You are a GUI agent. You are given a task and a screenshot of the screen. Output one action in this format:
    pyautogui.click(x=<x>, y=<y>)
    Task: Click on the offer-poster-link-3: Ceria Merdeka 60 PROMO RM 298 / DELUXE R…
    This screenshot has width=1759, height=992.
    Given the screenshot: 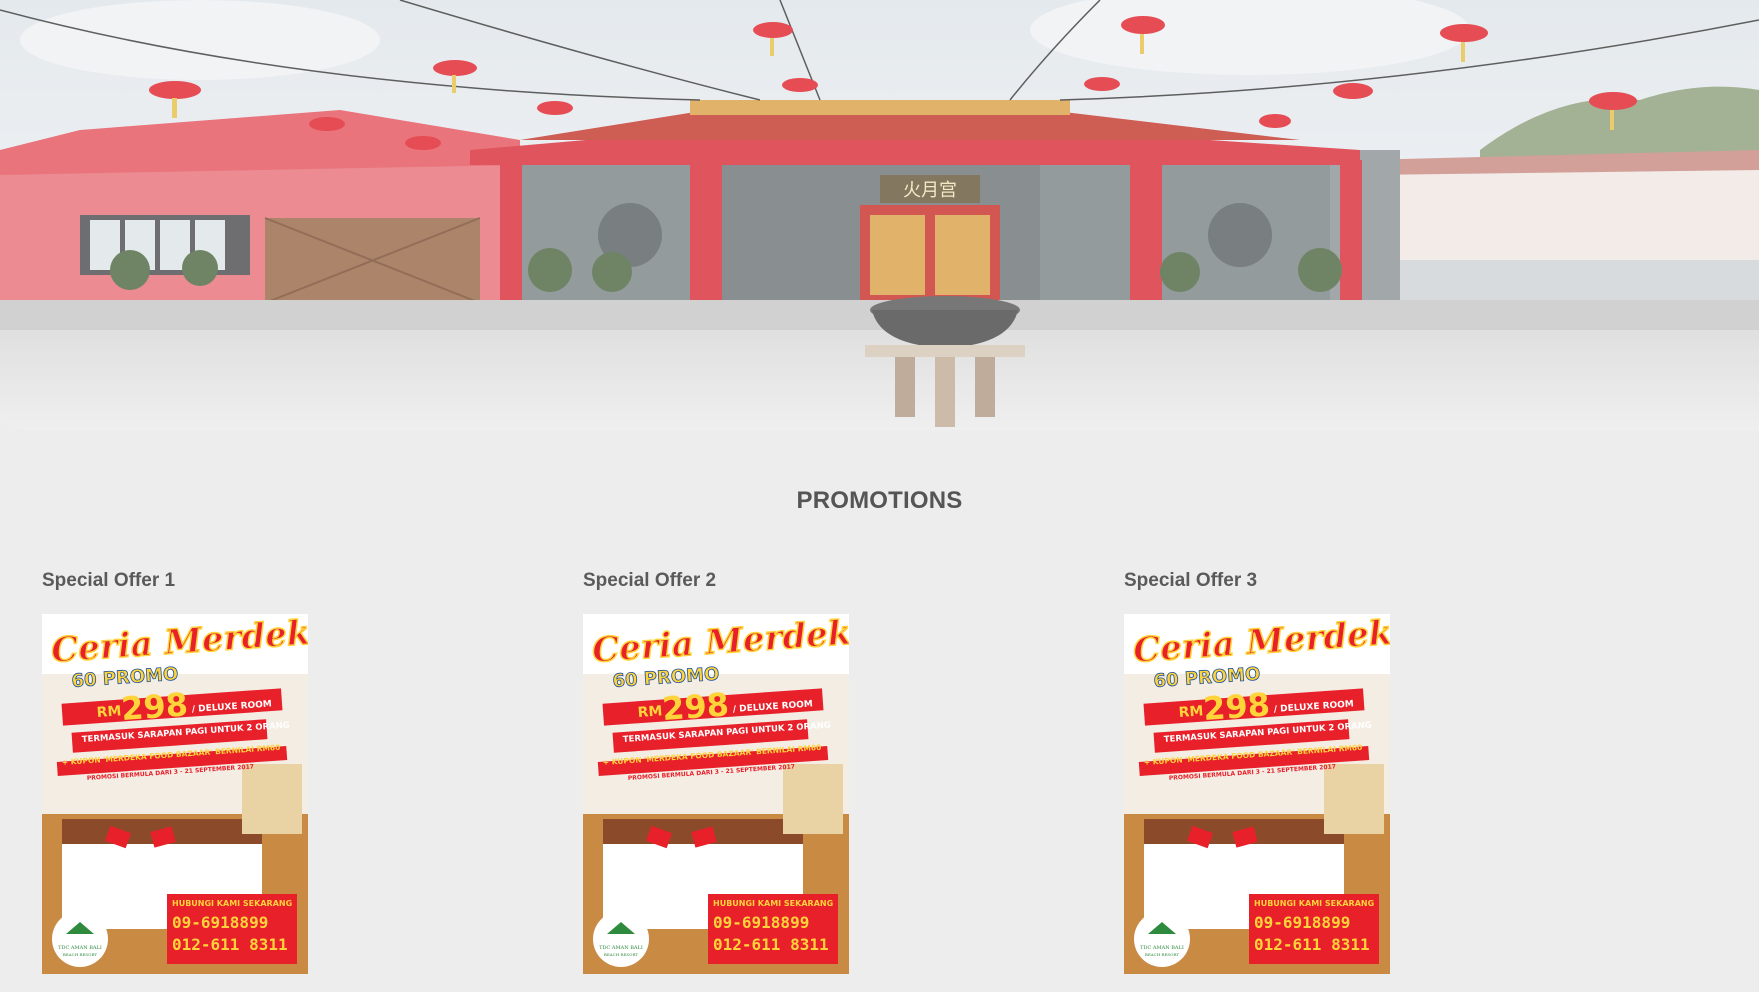 What is the action you would take?
    pyautogui.click(x=1259, y=794)
    